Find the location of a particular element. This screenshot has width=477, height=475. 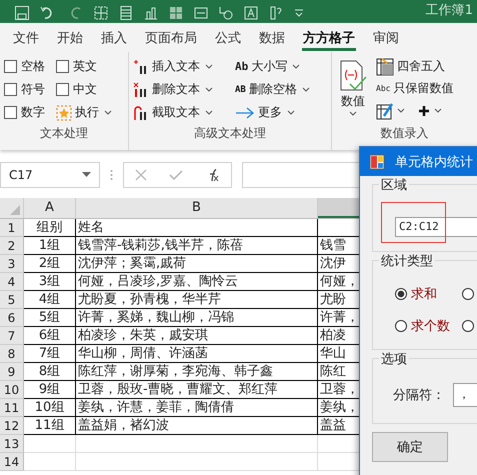

table-cell is located at coordinates (50, 444).